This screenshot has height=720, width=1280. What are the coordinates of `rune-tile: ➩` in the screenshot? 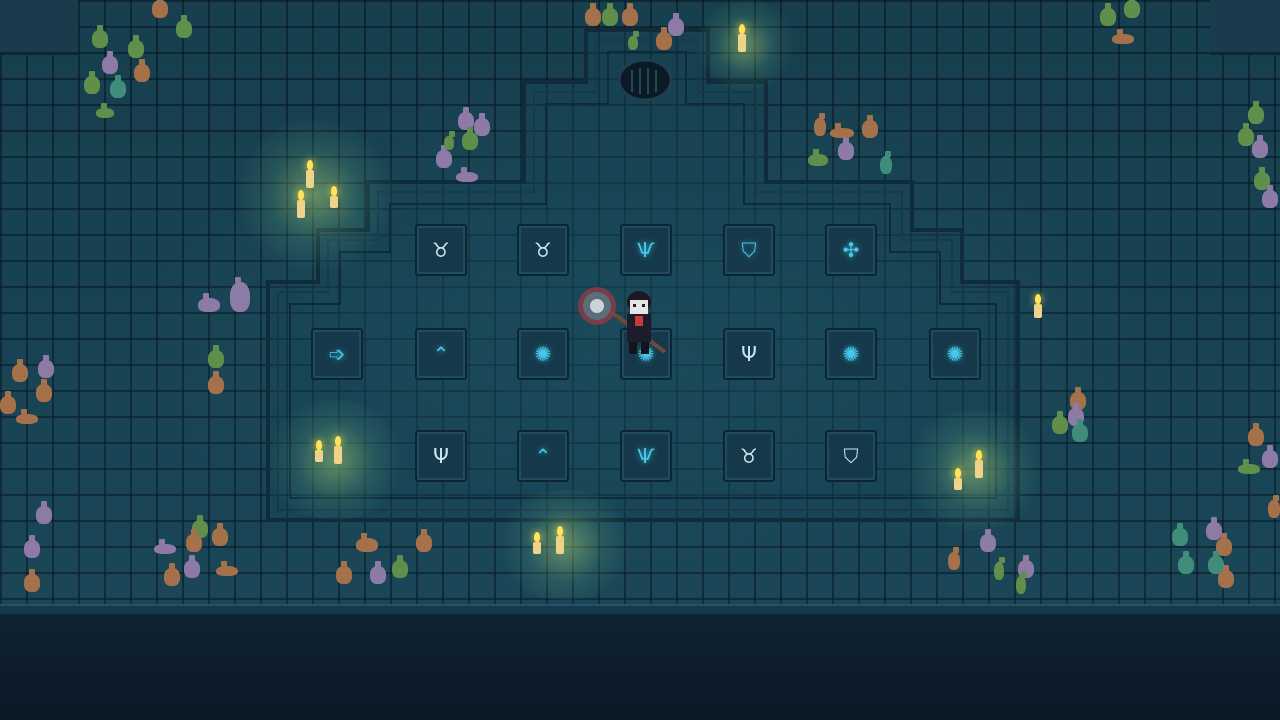 It's located at (337, 354).